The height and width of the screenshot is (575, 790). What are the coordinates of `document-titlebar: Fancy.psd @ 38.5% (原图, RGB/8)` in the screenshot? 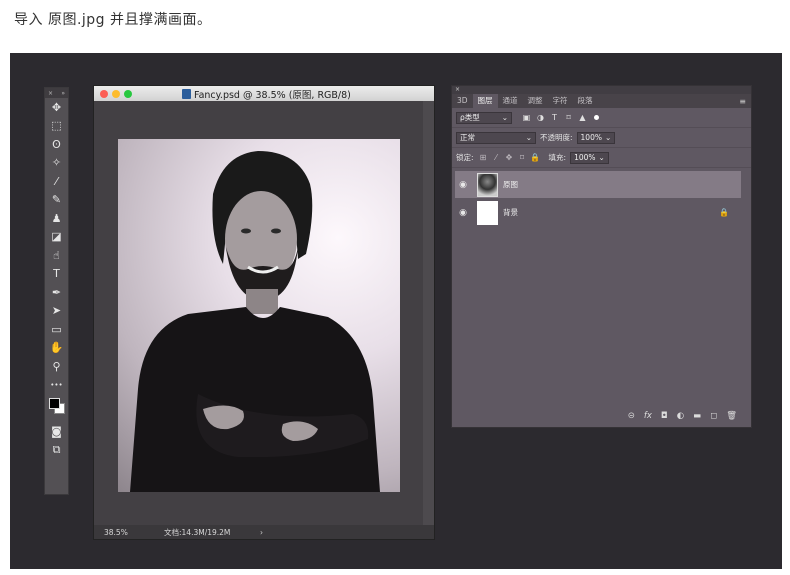 It's located at (264, 93).